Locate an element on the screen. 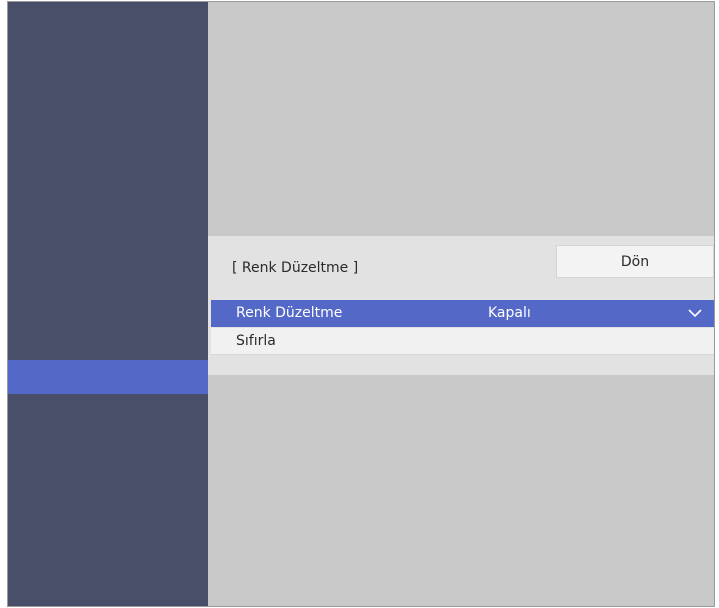 The width and height of the screenshot is (719, 608). sidebar-selected-item is located at coordinates (108, 377).